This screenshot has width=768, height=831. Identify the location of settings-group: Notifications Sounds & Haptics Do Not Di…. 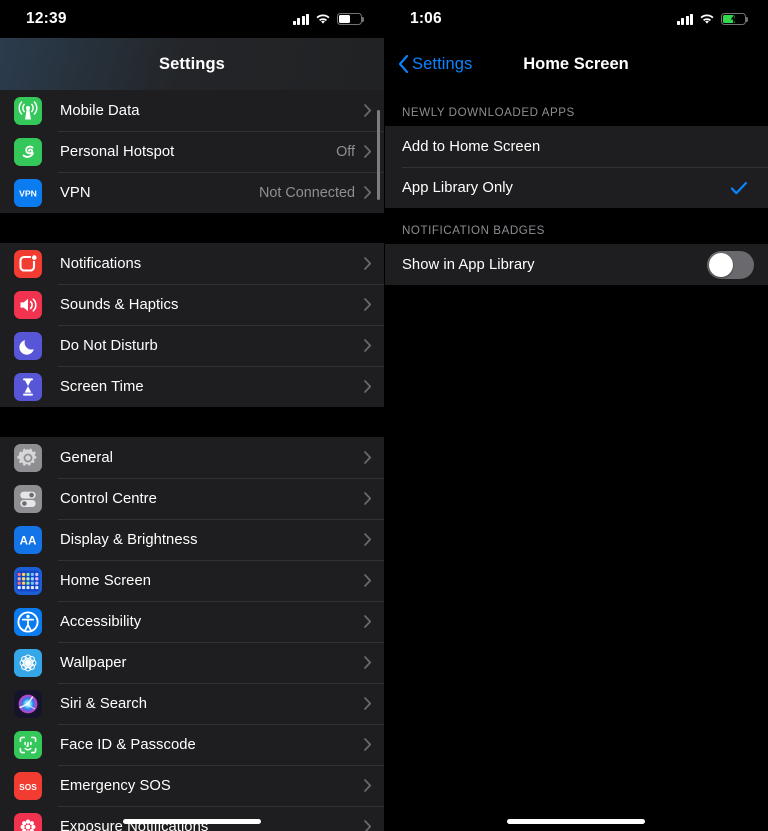
(192, 325).